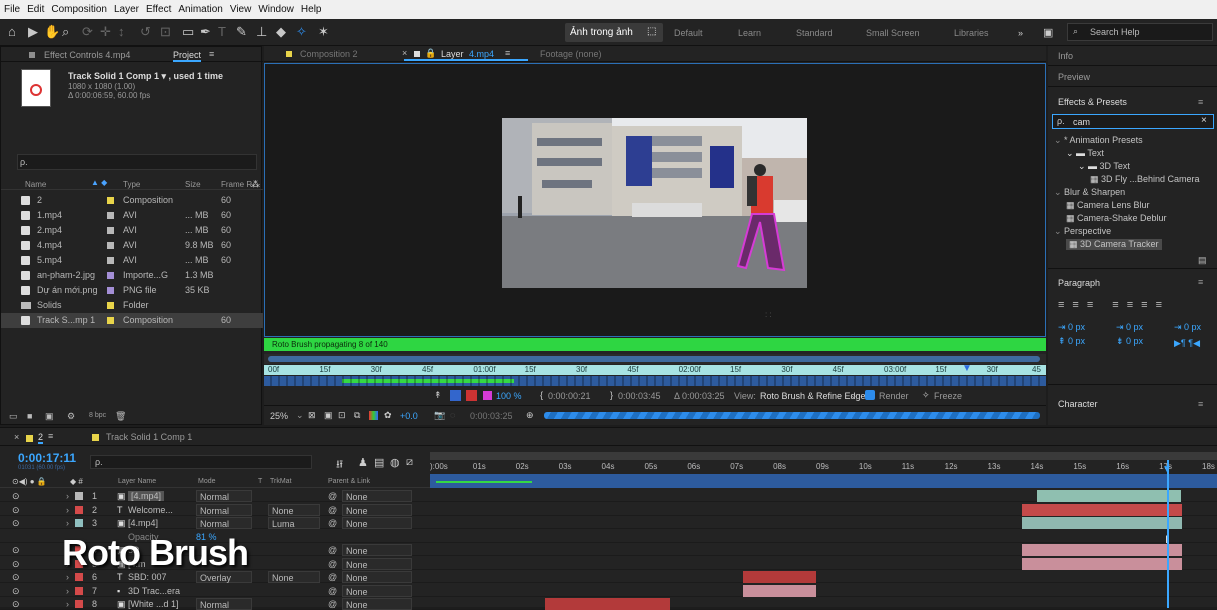 Image resolution: width=1217 pixels, height=610 pixels. I want to click on effects-tree-item: ▦ Camera-Shake Deblur, so click(1116, 218).